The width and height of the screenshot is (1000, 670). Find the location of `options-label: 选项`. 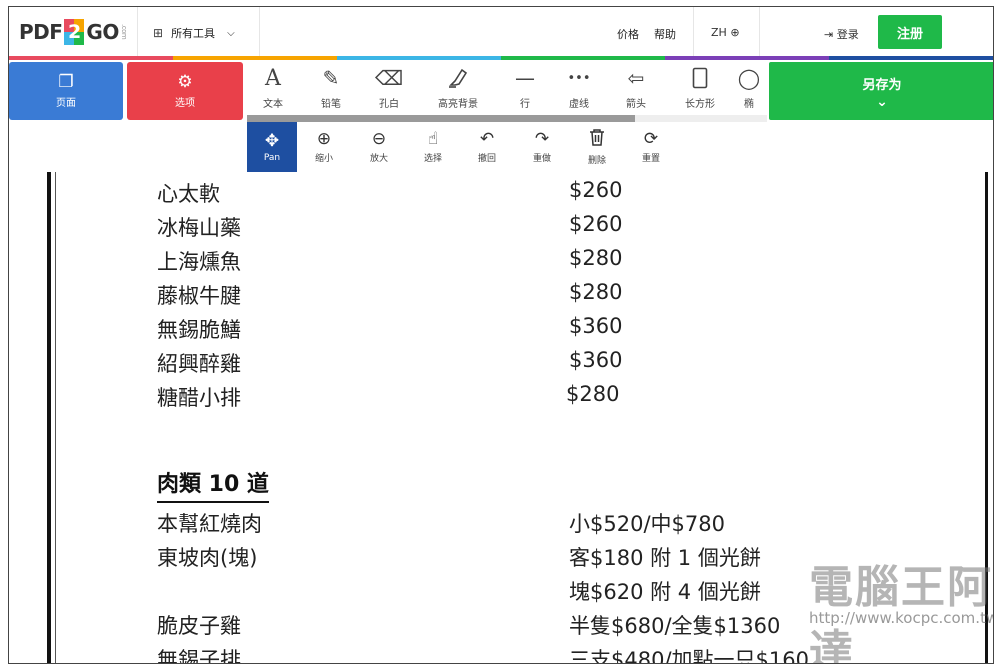

options-label: 选项 is located at coordinates (185, 103).